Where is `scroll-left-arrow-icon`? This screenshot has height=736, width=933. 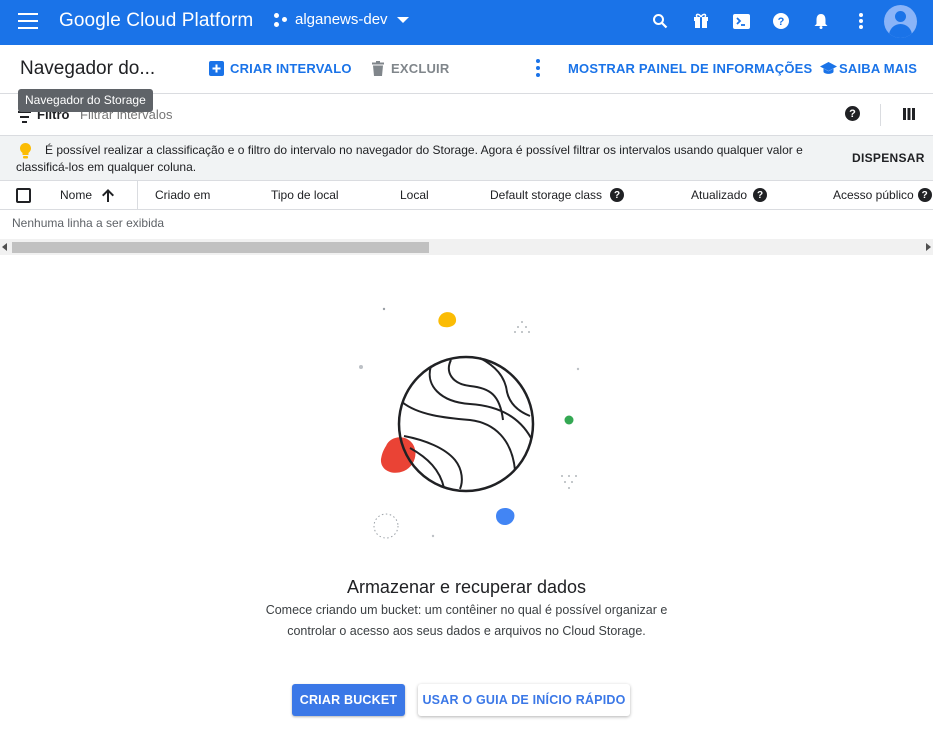
scroll-left-arrow-icon is located at coordinates (4, 247).